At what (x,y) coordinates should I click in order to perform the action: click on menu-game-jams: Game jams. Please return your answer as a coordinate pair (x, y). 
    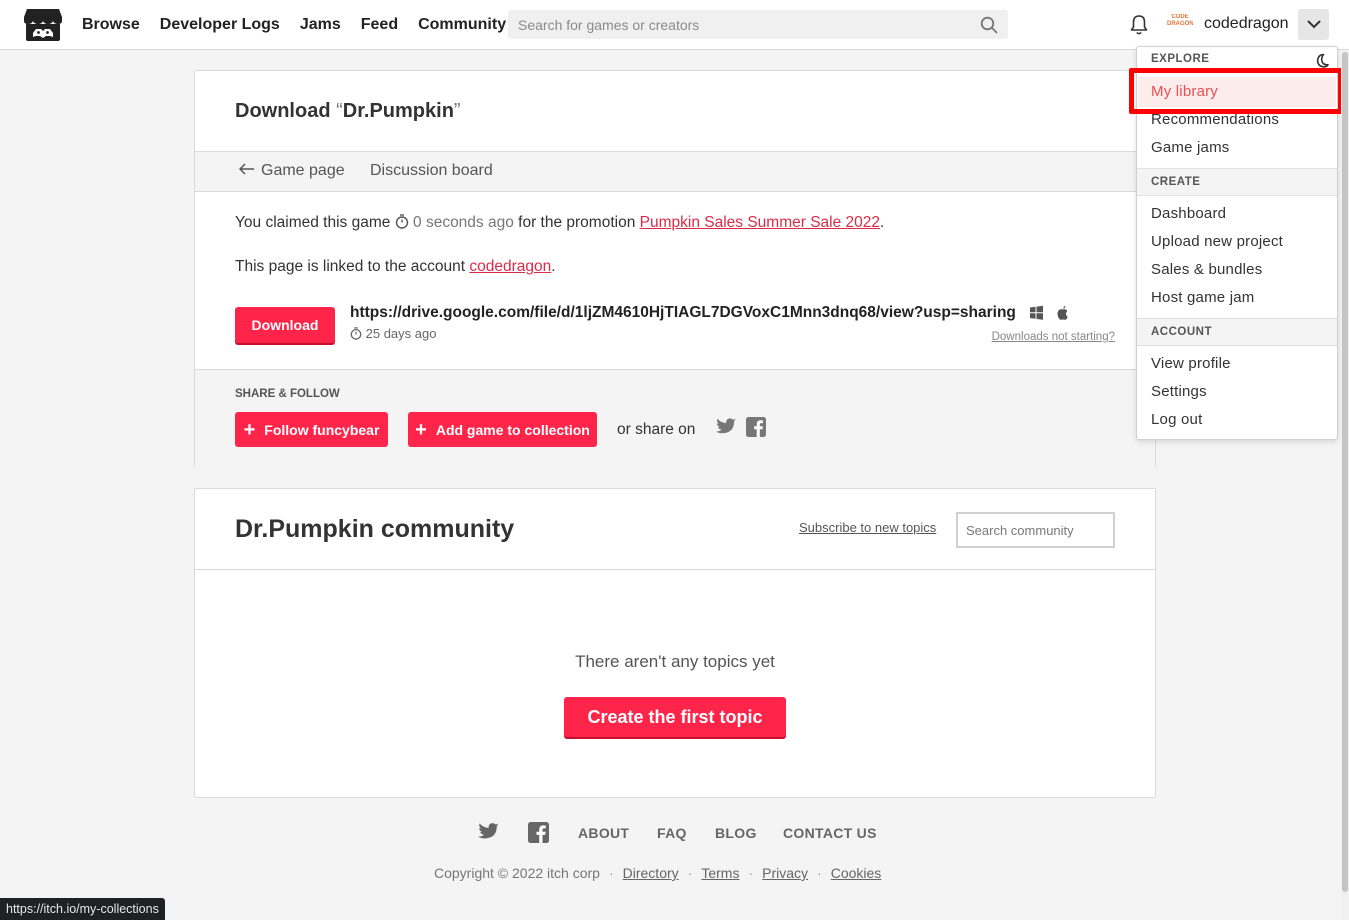
    Looking at the image, I should click on (1190, 147).